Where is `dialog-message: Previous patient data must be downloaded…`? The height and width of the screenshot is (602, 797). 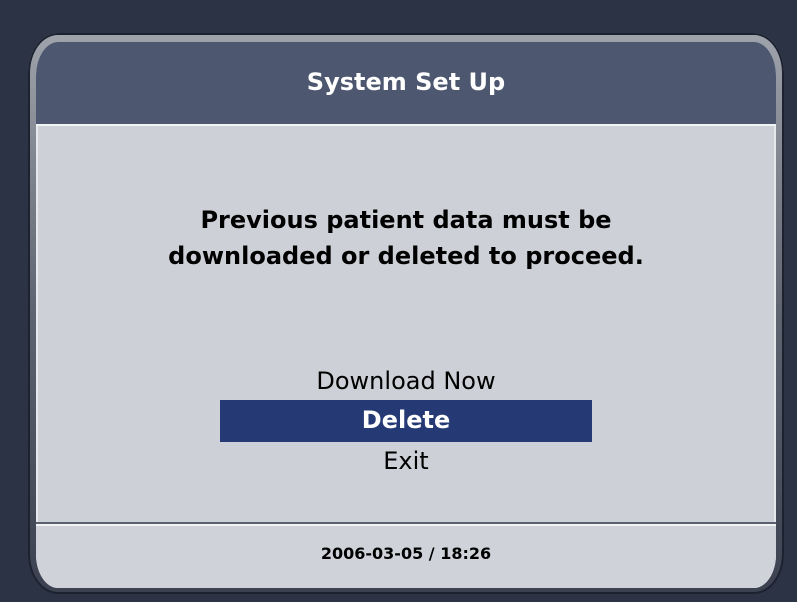 dialog-message: Previous patient data must be downloaded… is located at coordinates (406, 238).